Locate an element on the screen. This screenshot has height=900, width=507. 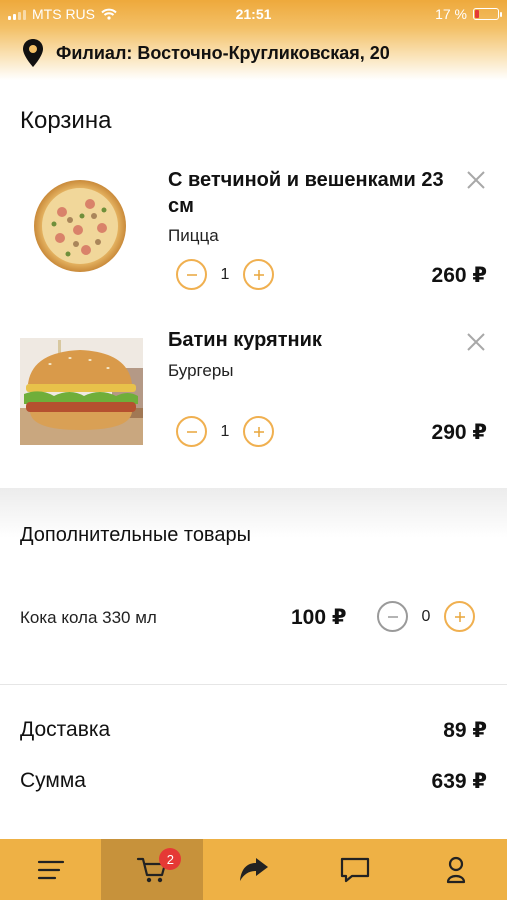
quantity-value: 0 is located at coordinates (426, 616).